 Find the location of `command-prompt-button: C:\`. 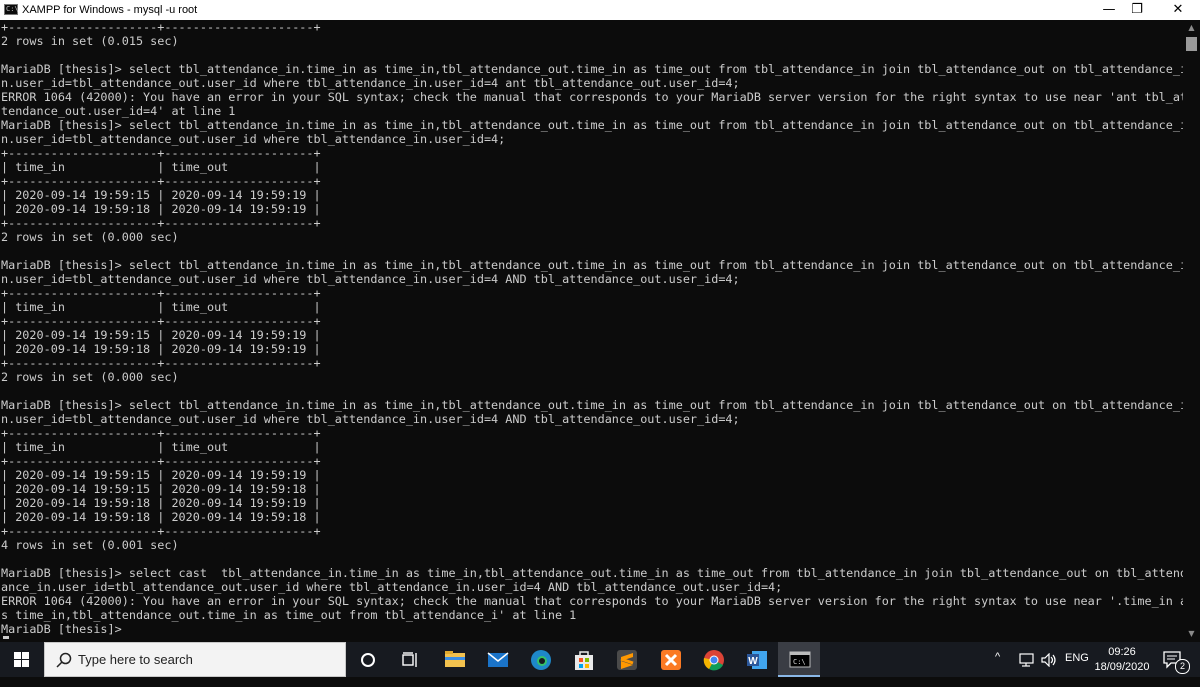

command-prompt-button: C:\ is located at coordinates (799, 659).